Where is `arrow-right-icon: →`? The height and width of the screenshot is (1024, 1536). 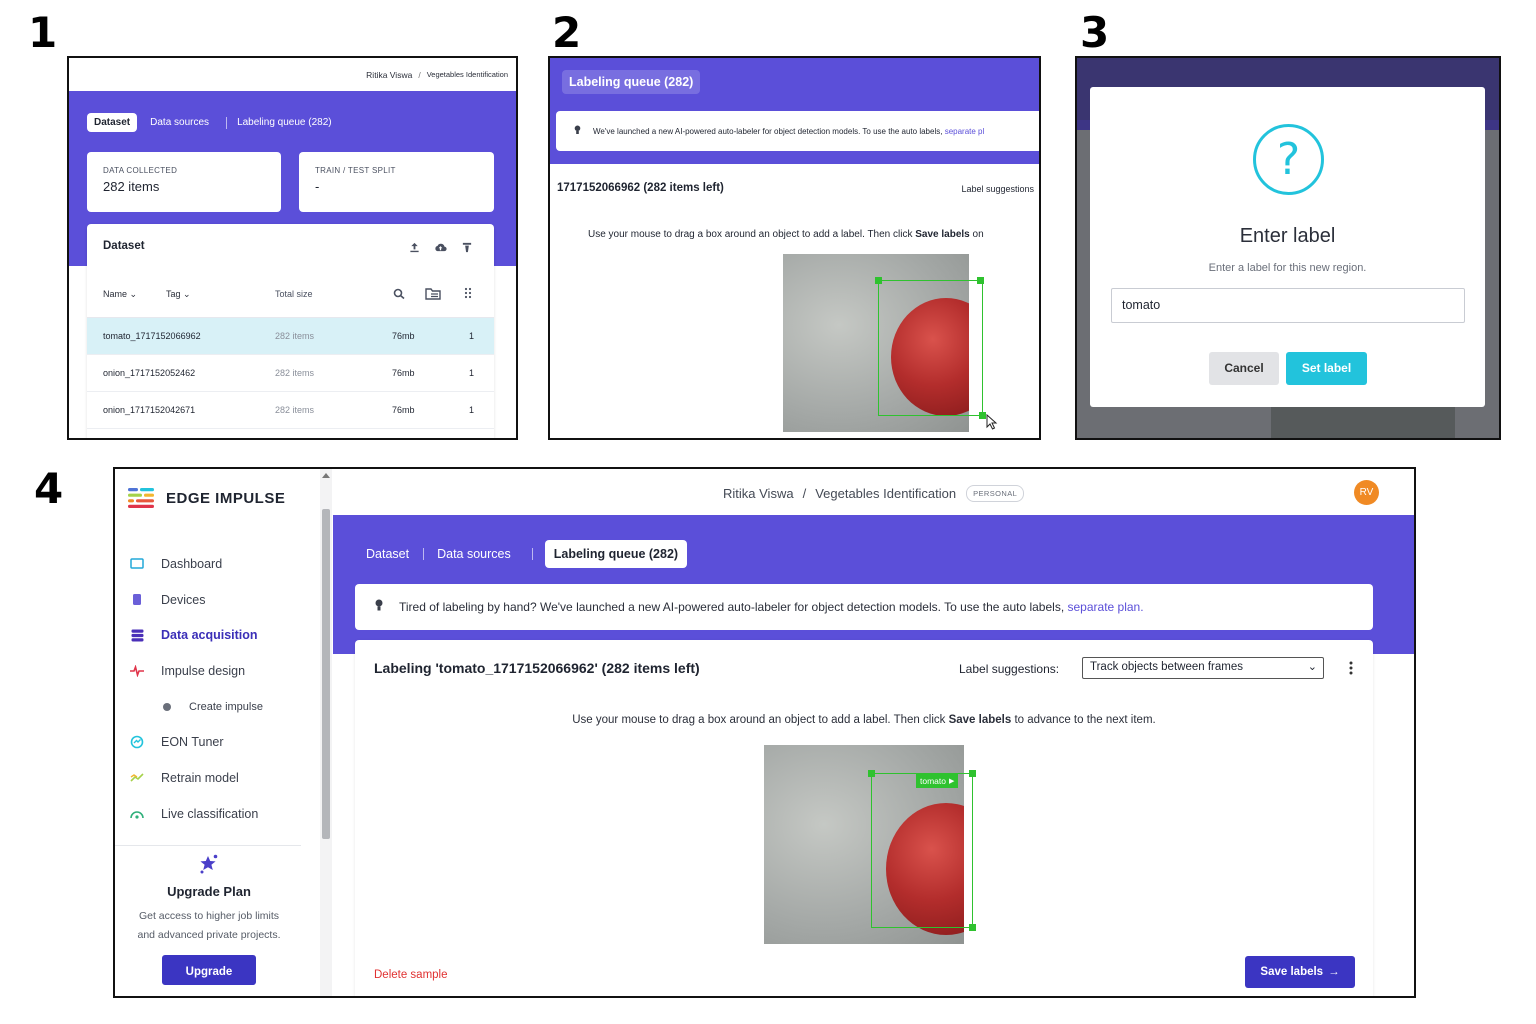 arrow-right-icon: → is located at coordinates (1334, 972).